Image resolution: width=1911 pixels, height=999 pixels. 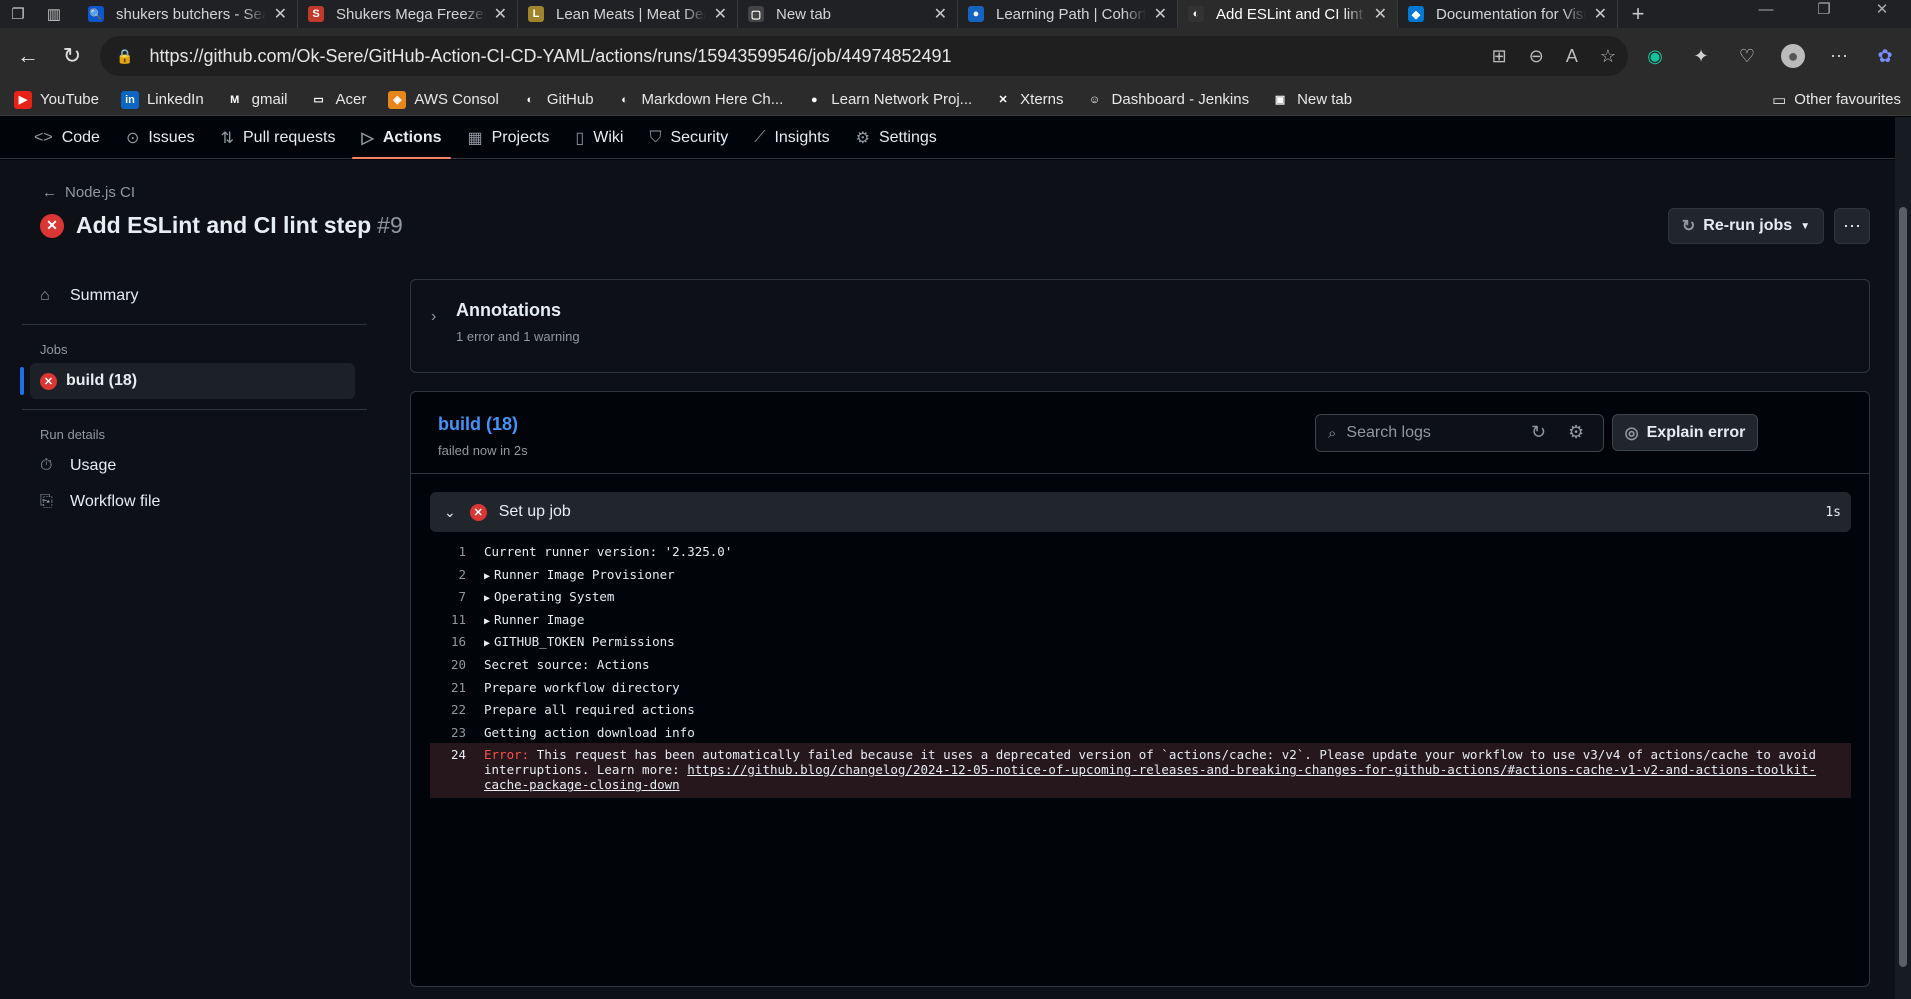 What do you see at coordinates (478, 424) in the screenshot?
I see `job-name-link: build (18)` at bounding box center [478, 424].